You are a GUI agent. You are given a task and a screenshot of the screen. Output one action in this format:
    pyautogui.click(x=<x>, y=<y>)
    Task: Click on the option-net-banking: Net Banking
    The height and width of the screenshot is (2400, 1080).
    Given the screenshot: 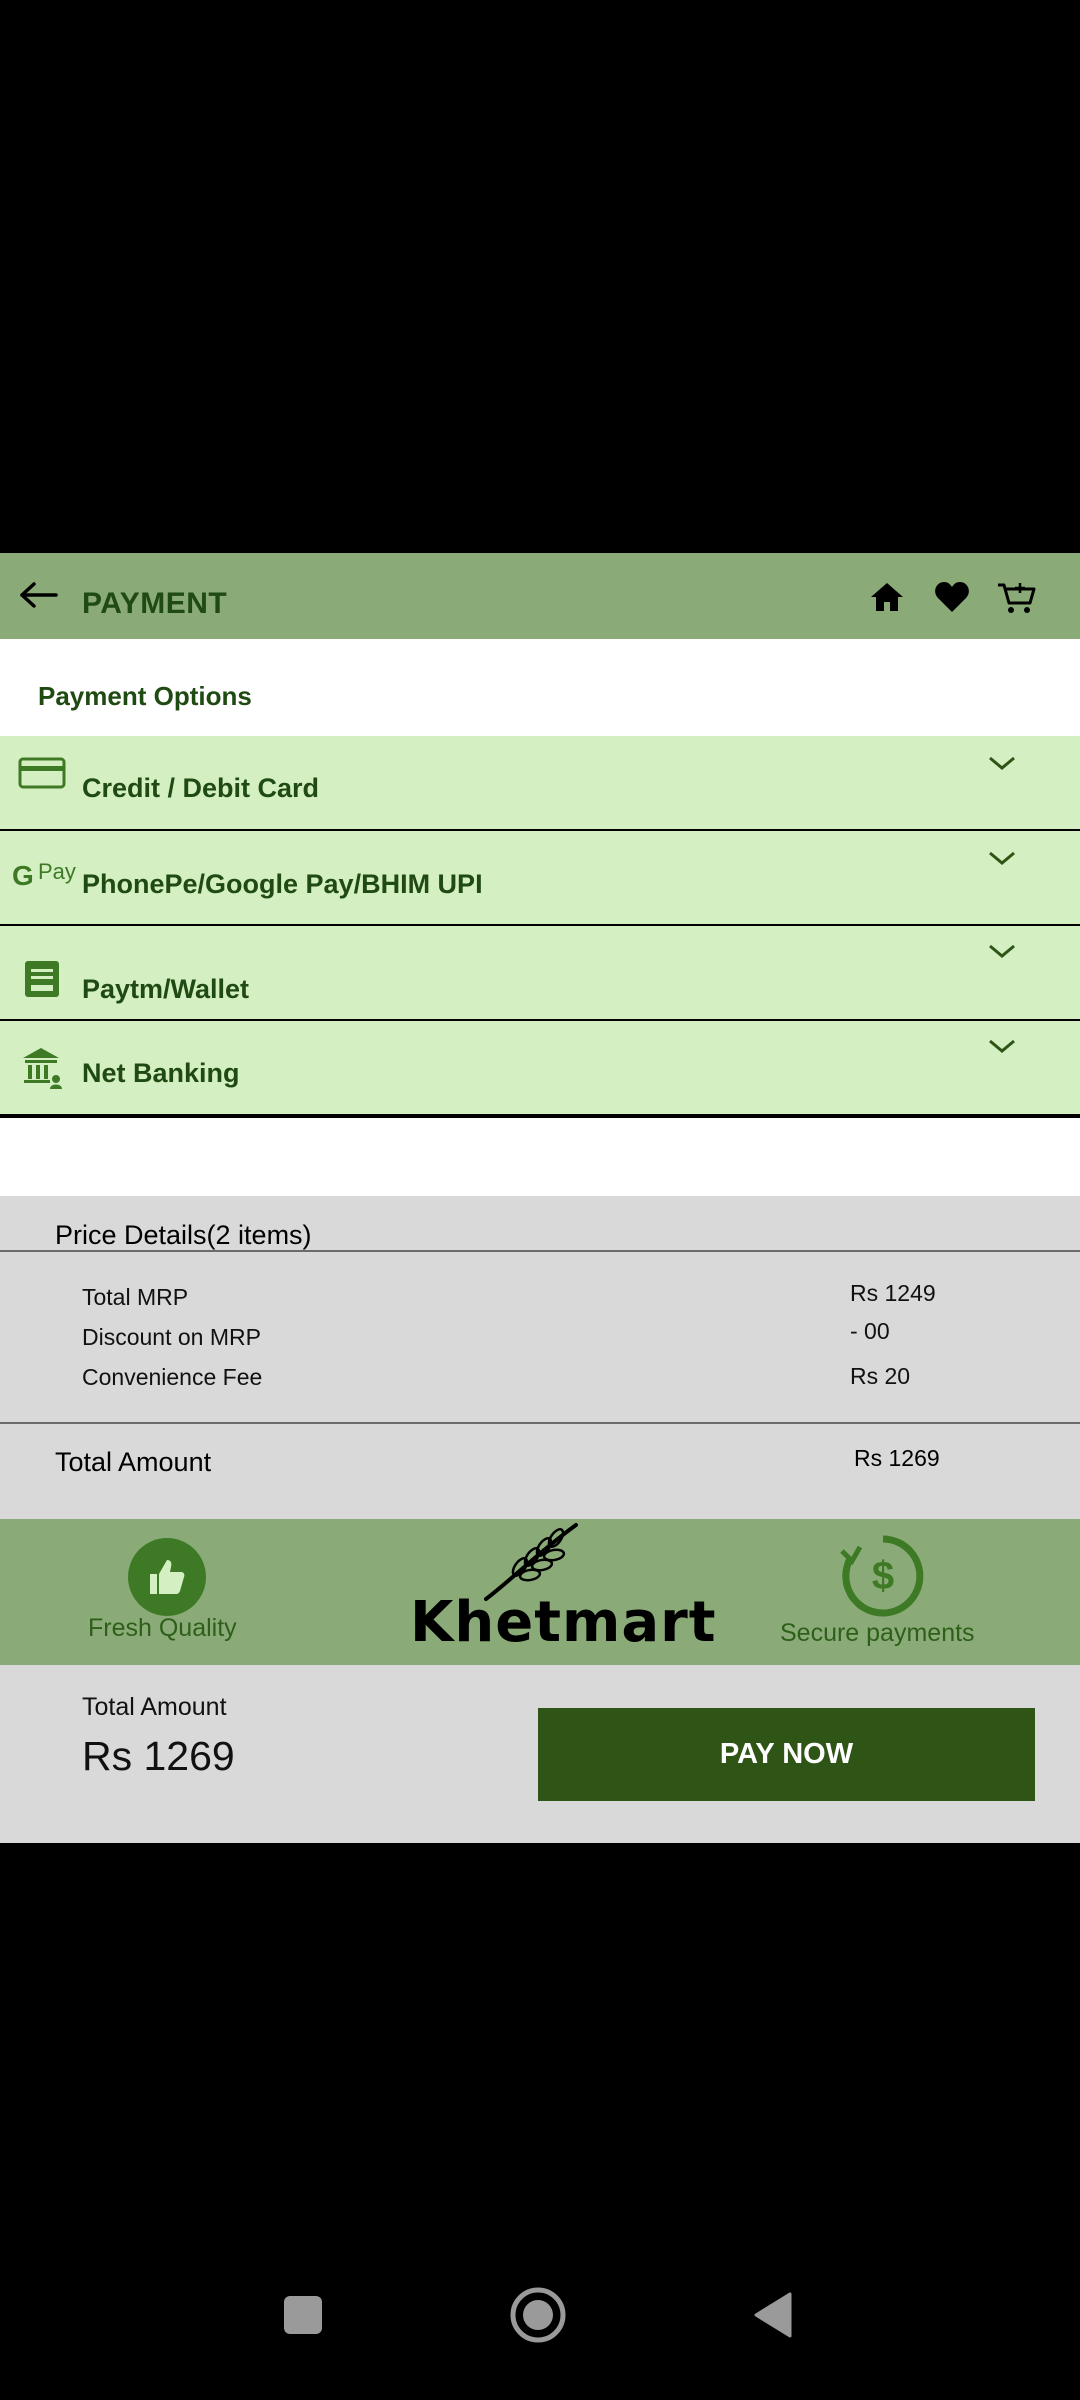 What is the action you would take?
    pyautogui.click(x=540, y=1067)
    